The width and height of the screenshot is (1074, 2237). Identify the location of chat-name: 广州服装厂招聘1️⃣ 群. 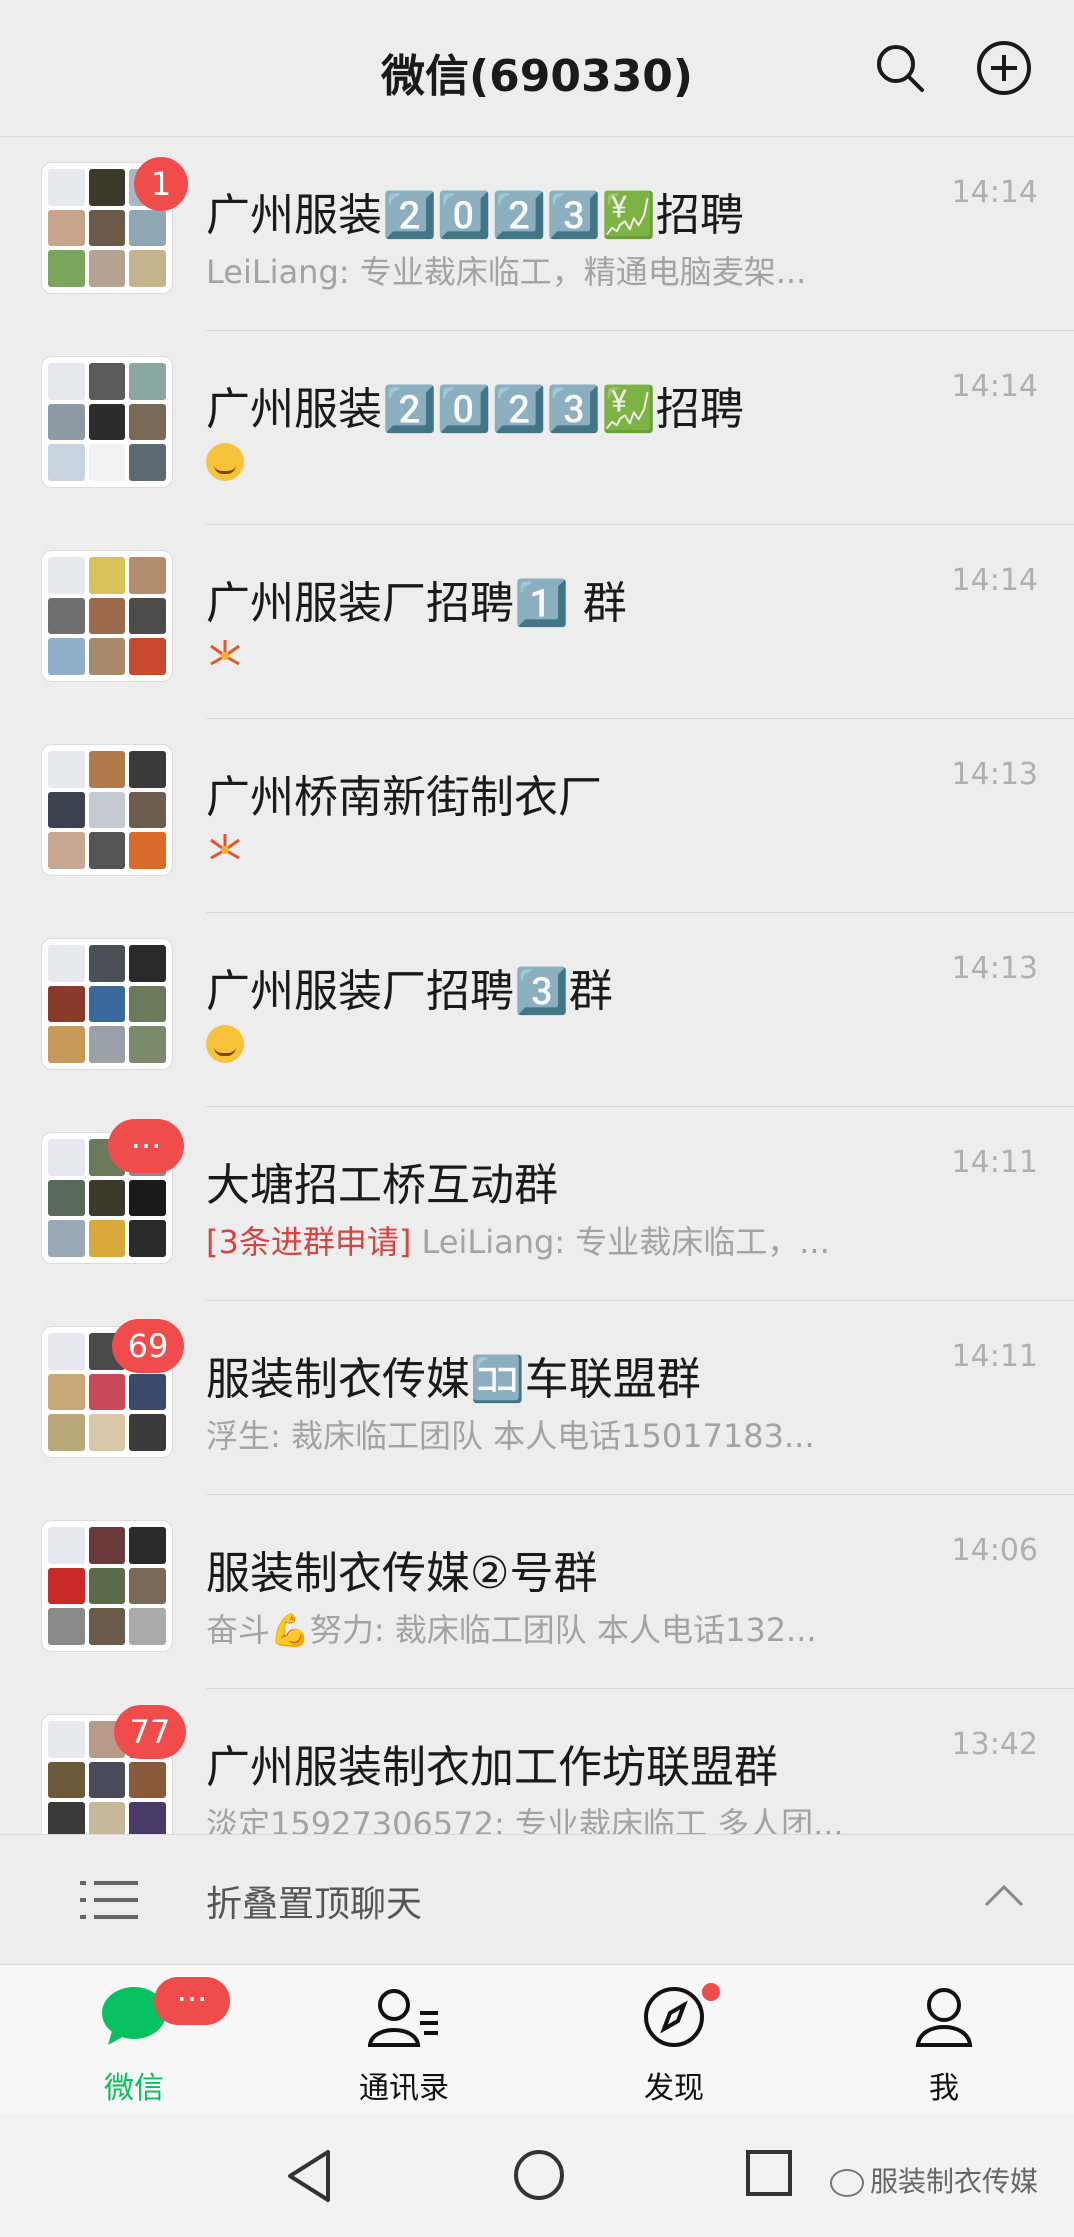
(416, 603).